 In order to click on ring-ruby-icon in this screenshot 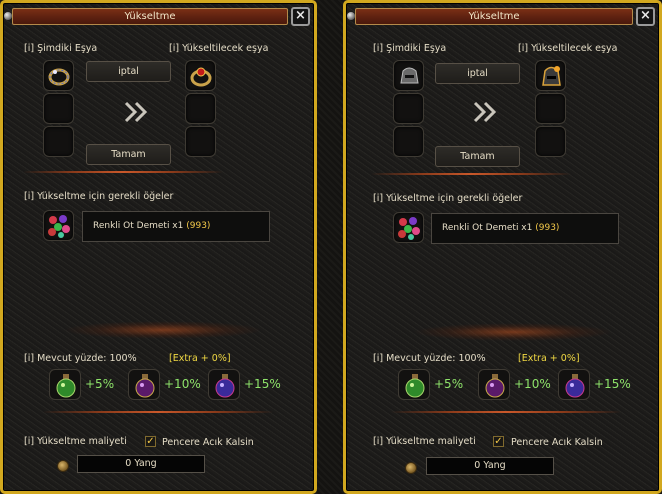, I will do `click(201, 77)`.